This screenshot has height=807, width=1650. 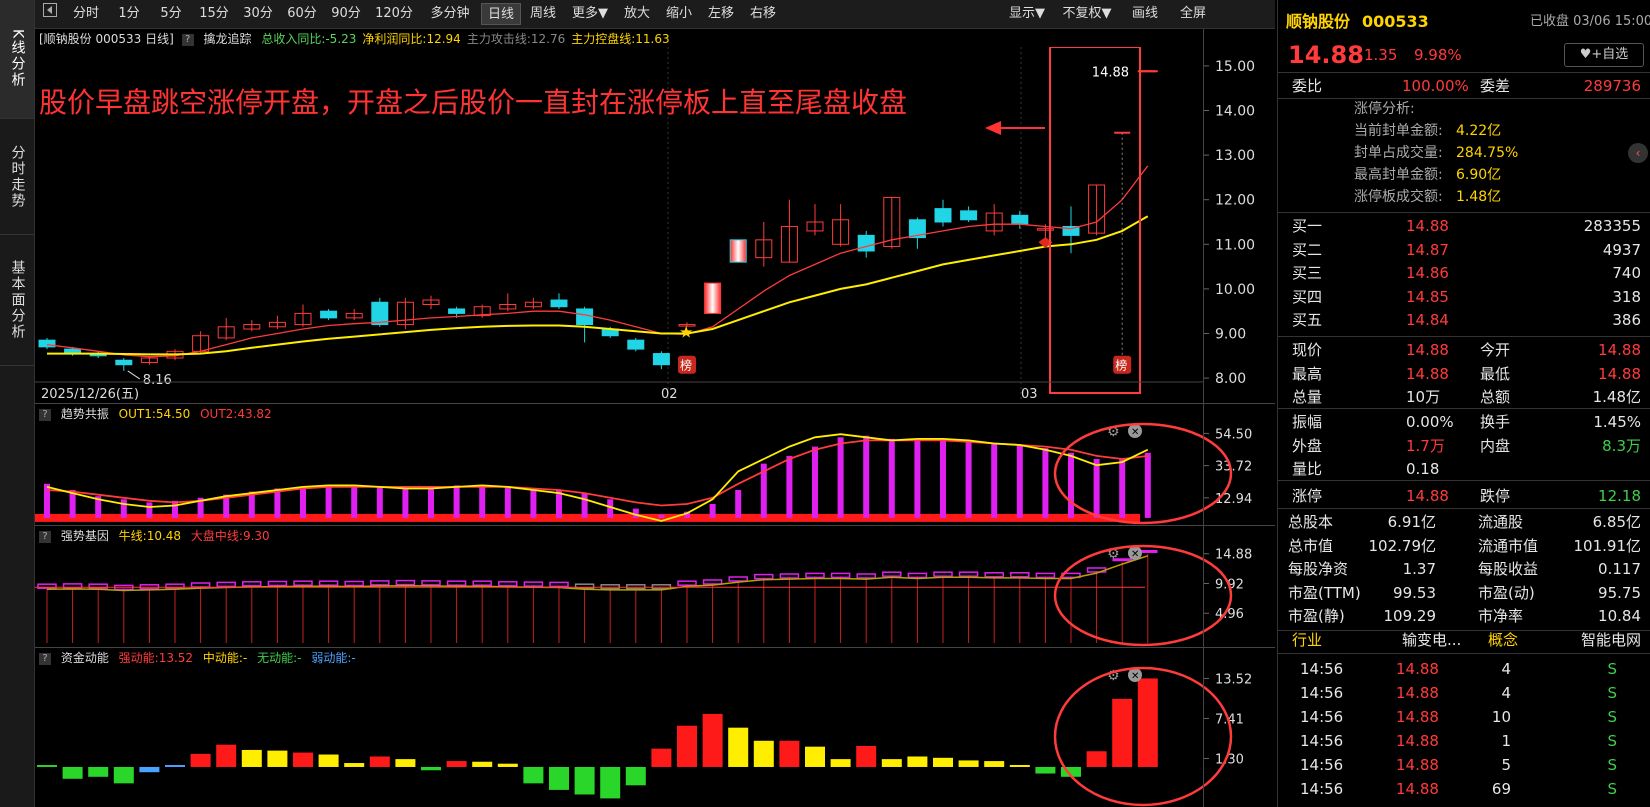 I want to click on toolbar-right-item: 显示▼, so click(x=1027, y=14).